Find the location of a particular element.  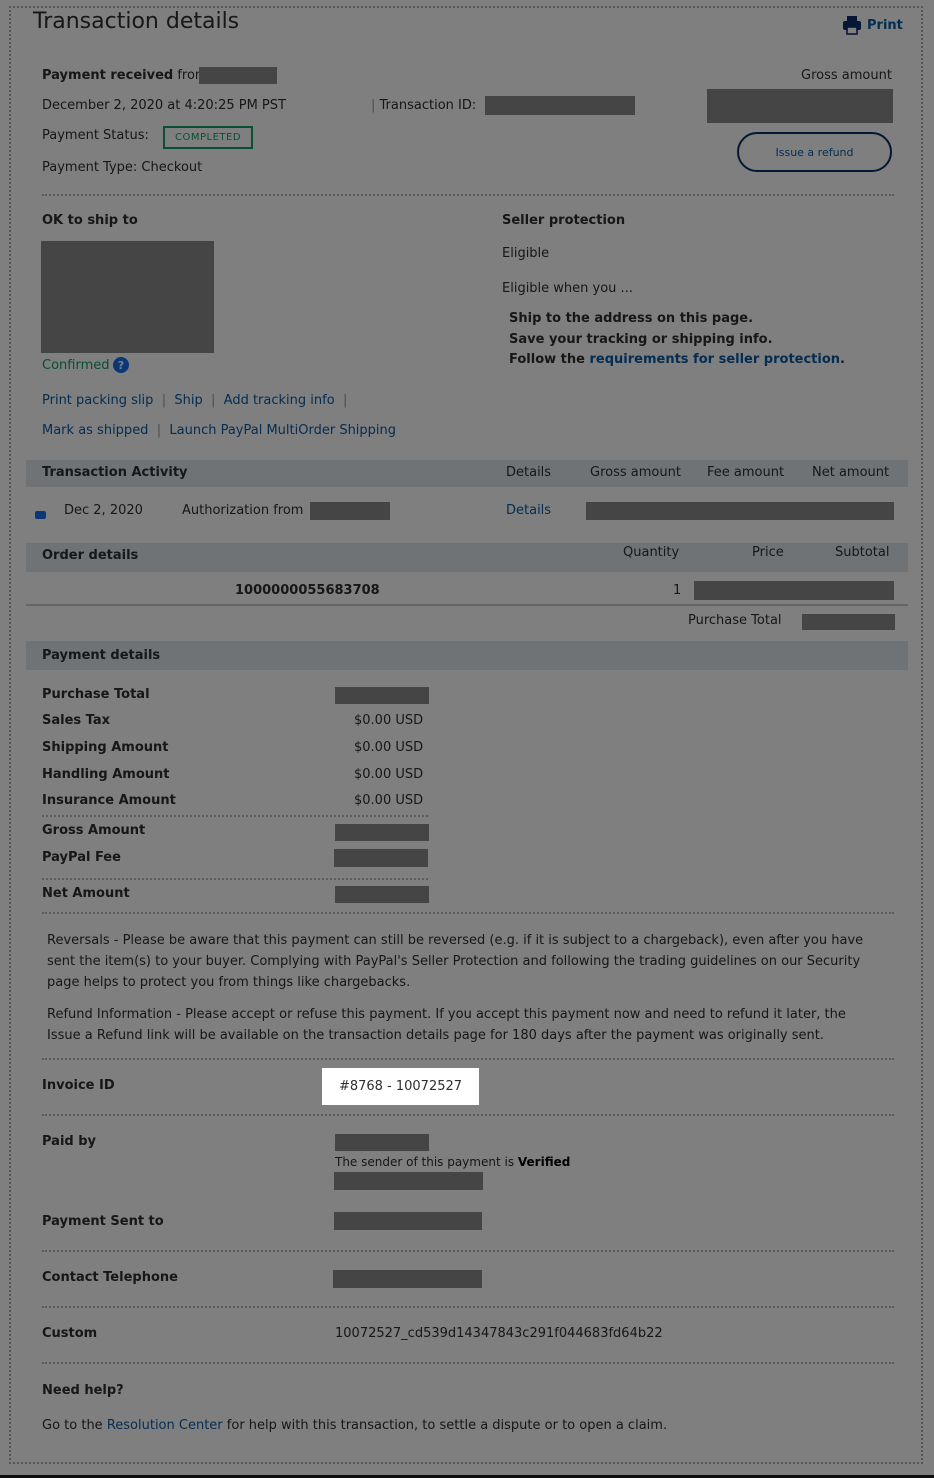

pd-label-sales-tax: Sales Tax is located at coordinates (76, 720).